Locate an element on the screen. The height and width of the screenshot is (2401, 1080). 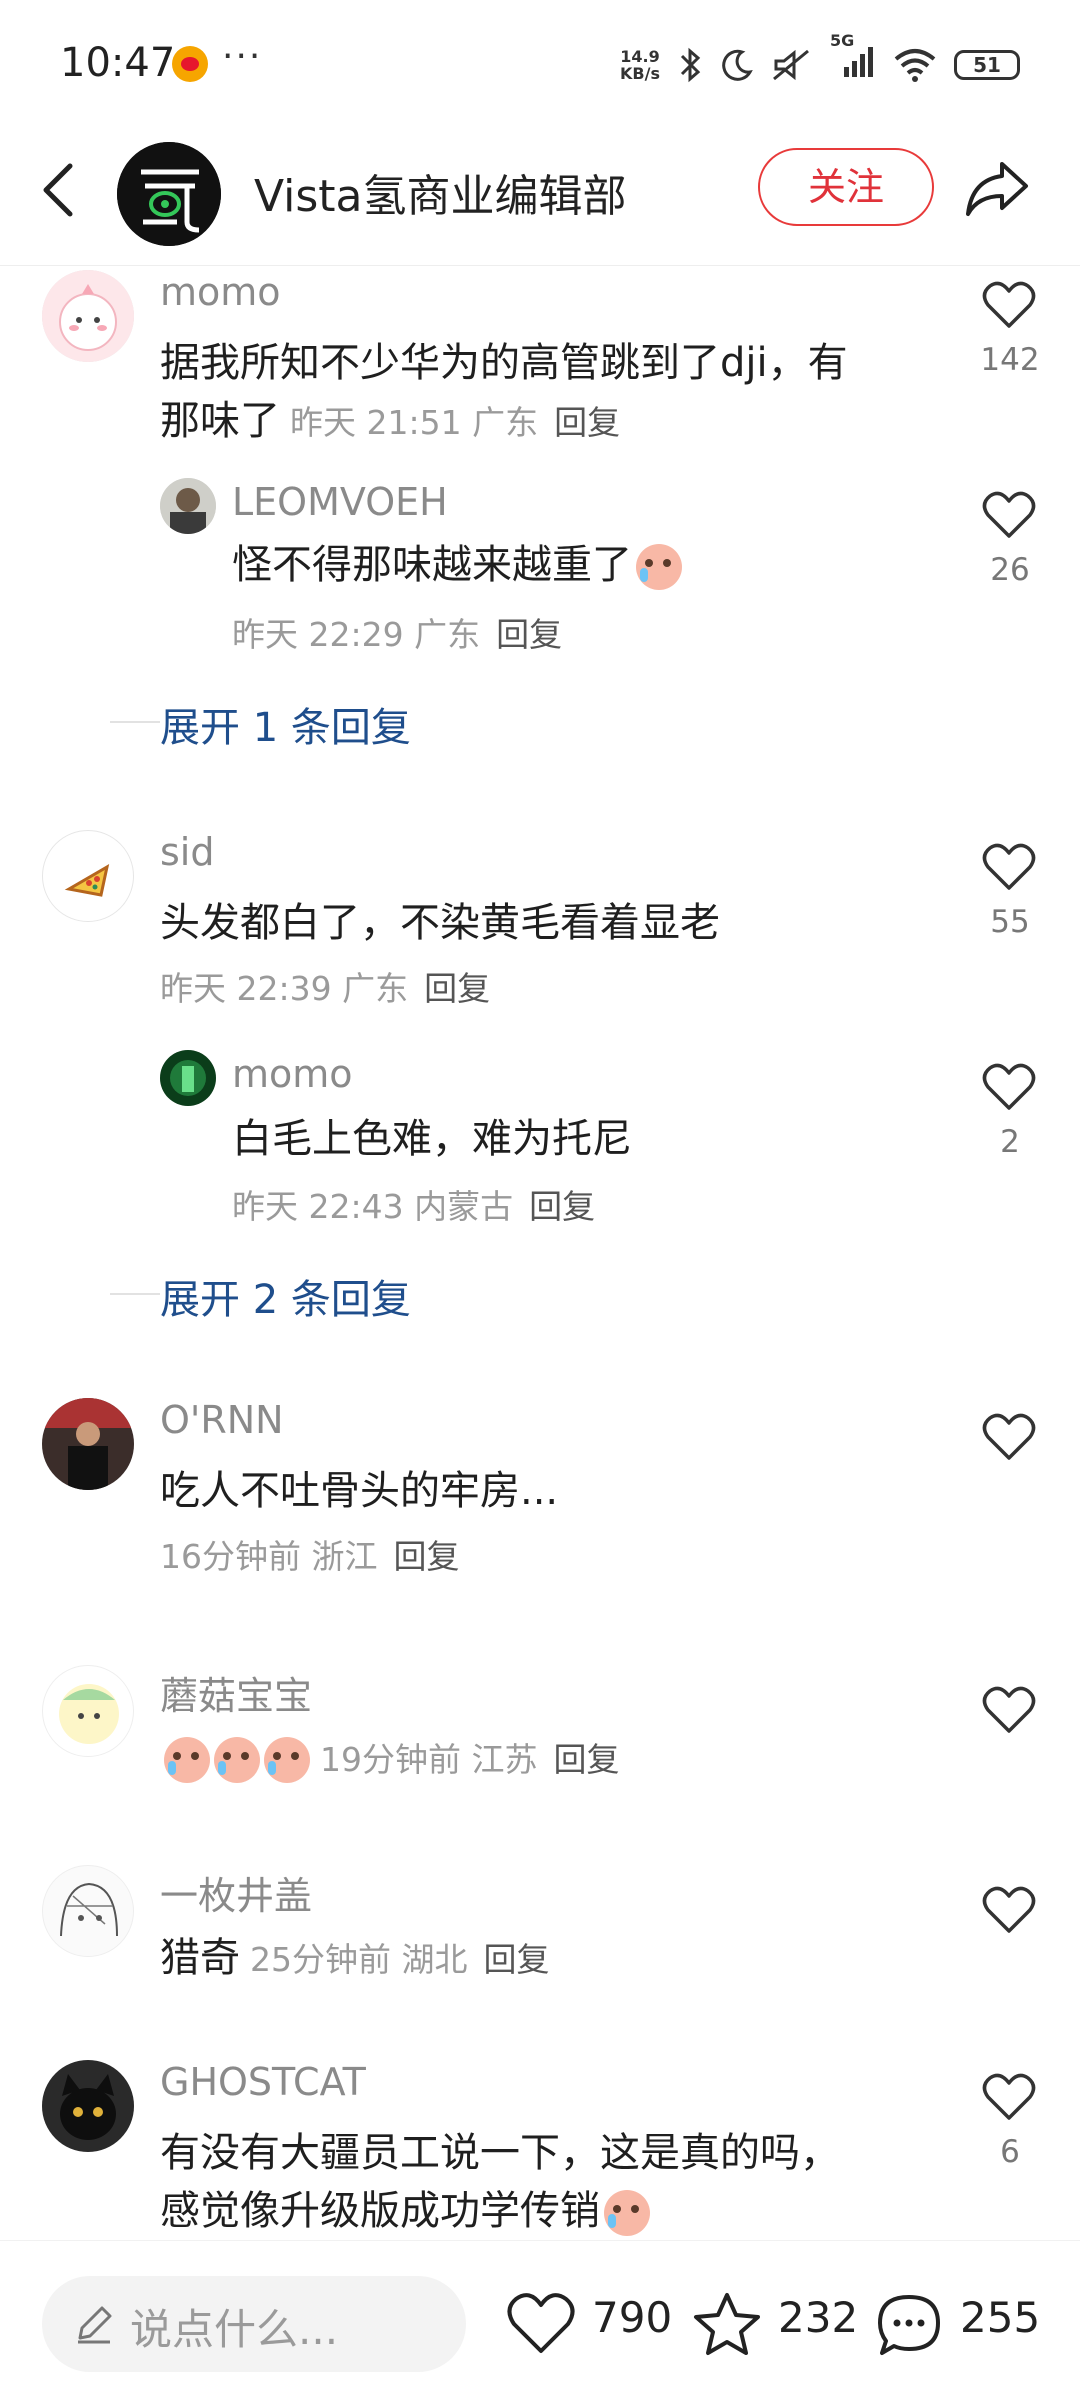
comment-location: 内蒙古 is located at coordinates (464, 1206).